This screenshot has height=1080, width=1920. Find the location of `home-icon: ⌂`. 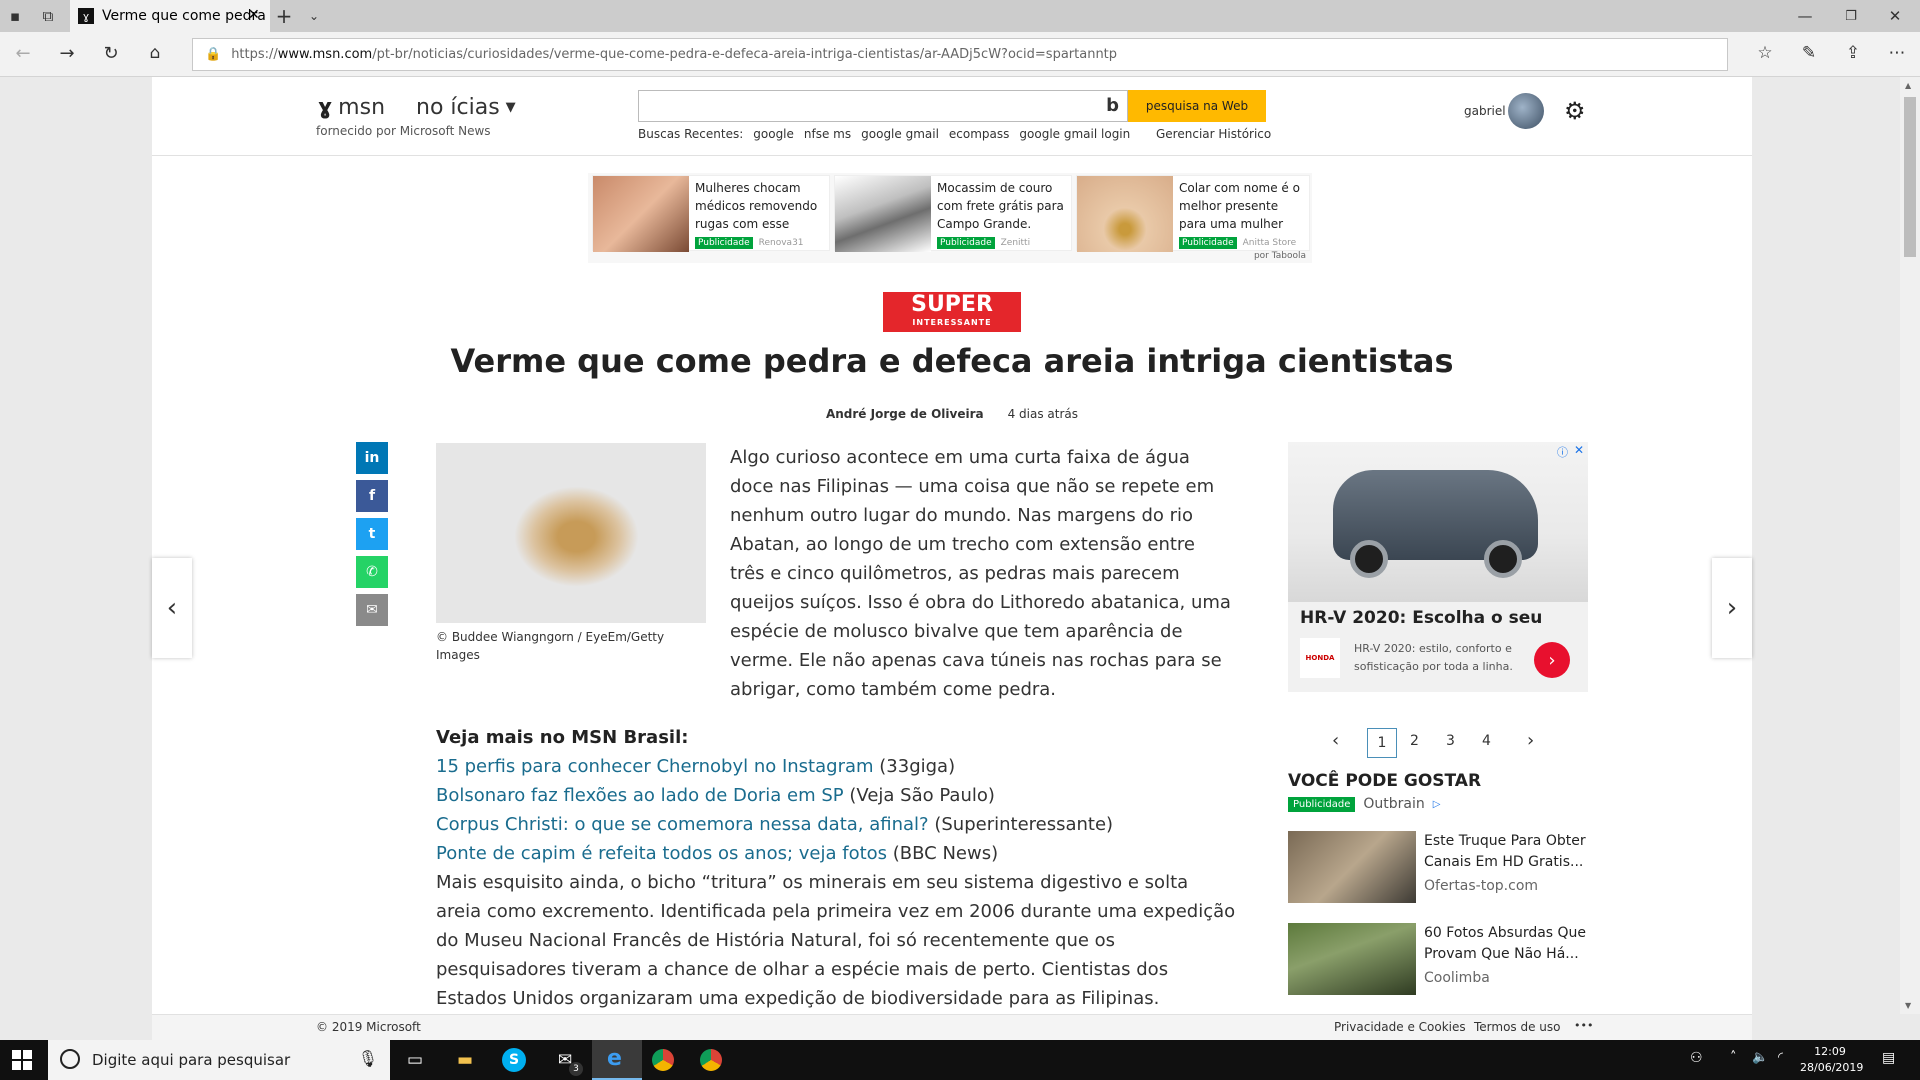

home-icon: ⌂ is located at coordinates (155, 53).